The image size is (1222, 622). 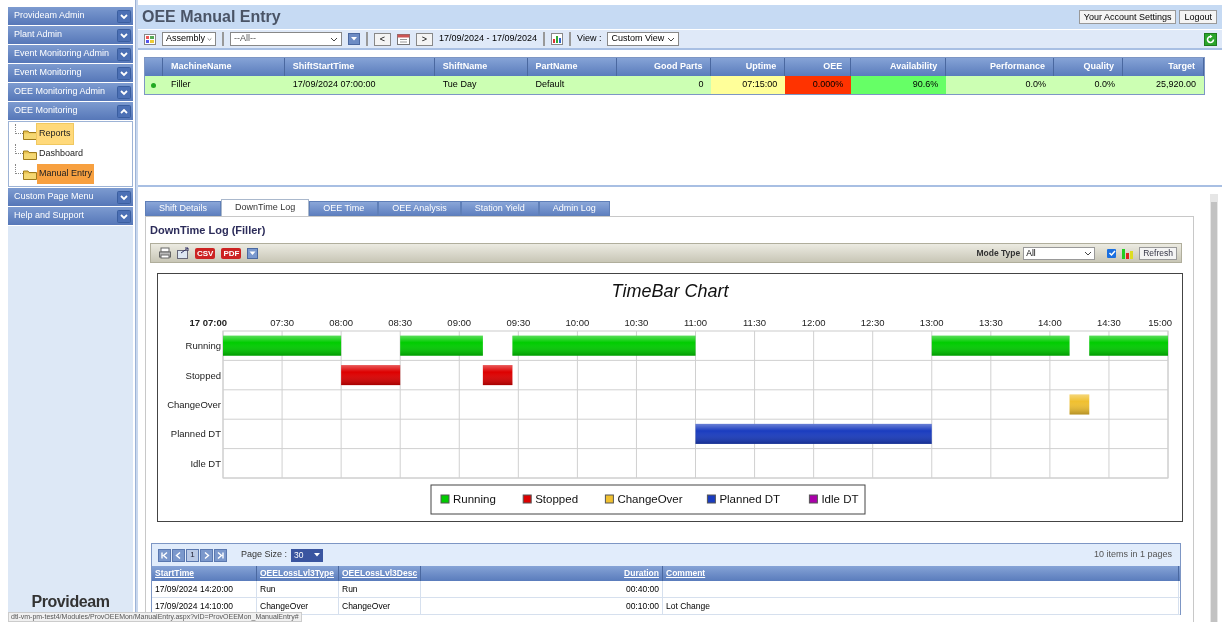 What do you see at coordinates (419, 208) in the screenshot?
I see `tab: OEE Analysis` at bounding box center [419, 208].